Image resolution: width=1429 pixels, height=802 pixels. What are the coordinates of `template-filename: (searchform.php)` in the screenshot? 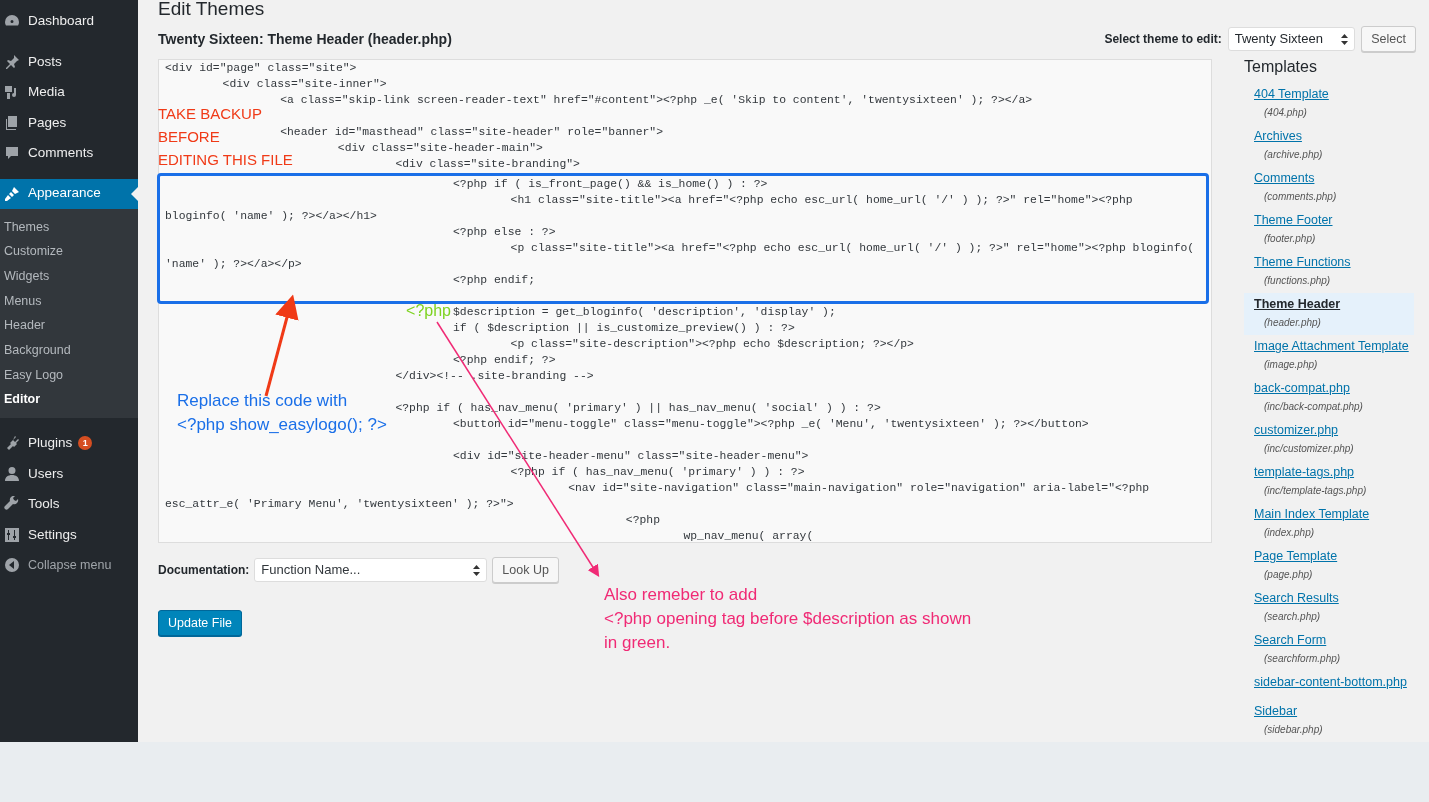 It's located at (1302, 658).